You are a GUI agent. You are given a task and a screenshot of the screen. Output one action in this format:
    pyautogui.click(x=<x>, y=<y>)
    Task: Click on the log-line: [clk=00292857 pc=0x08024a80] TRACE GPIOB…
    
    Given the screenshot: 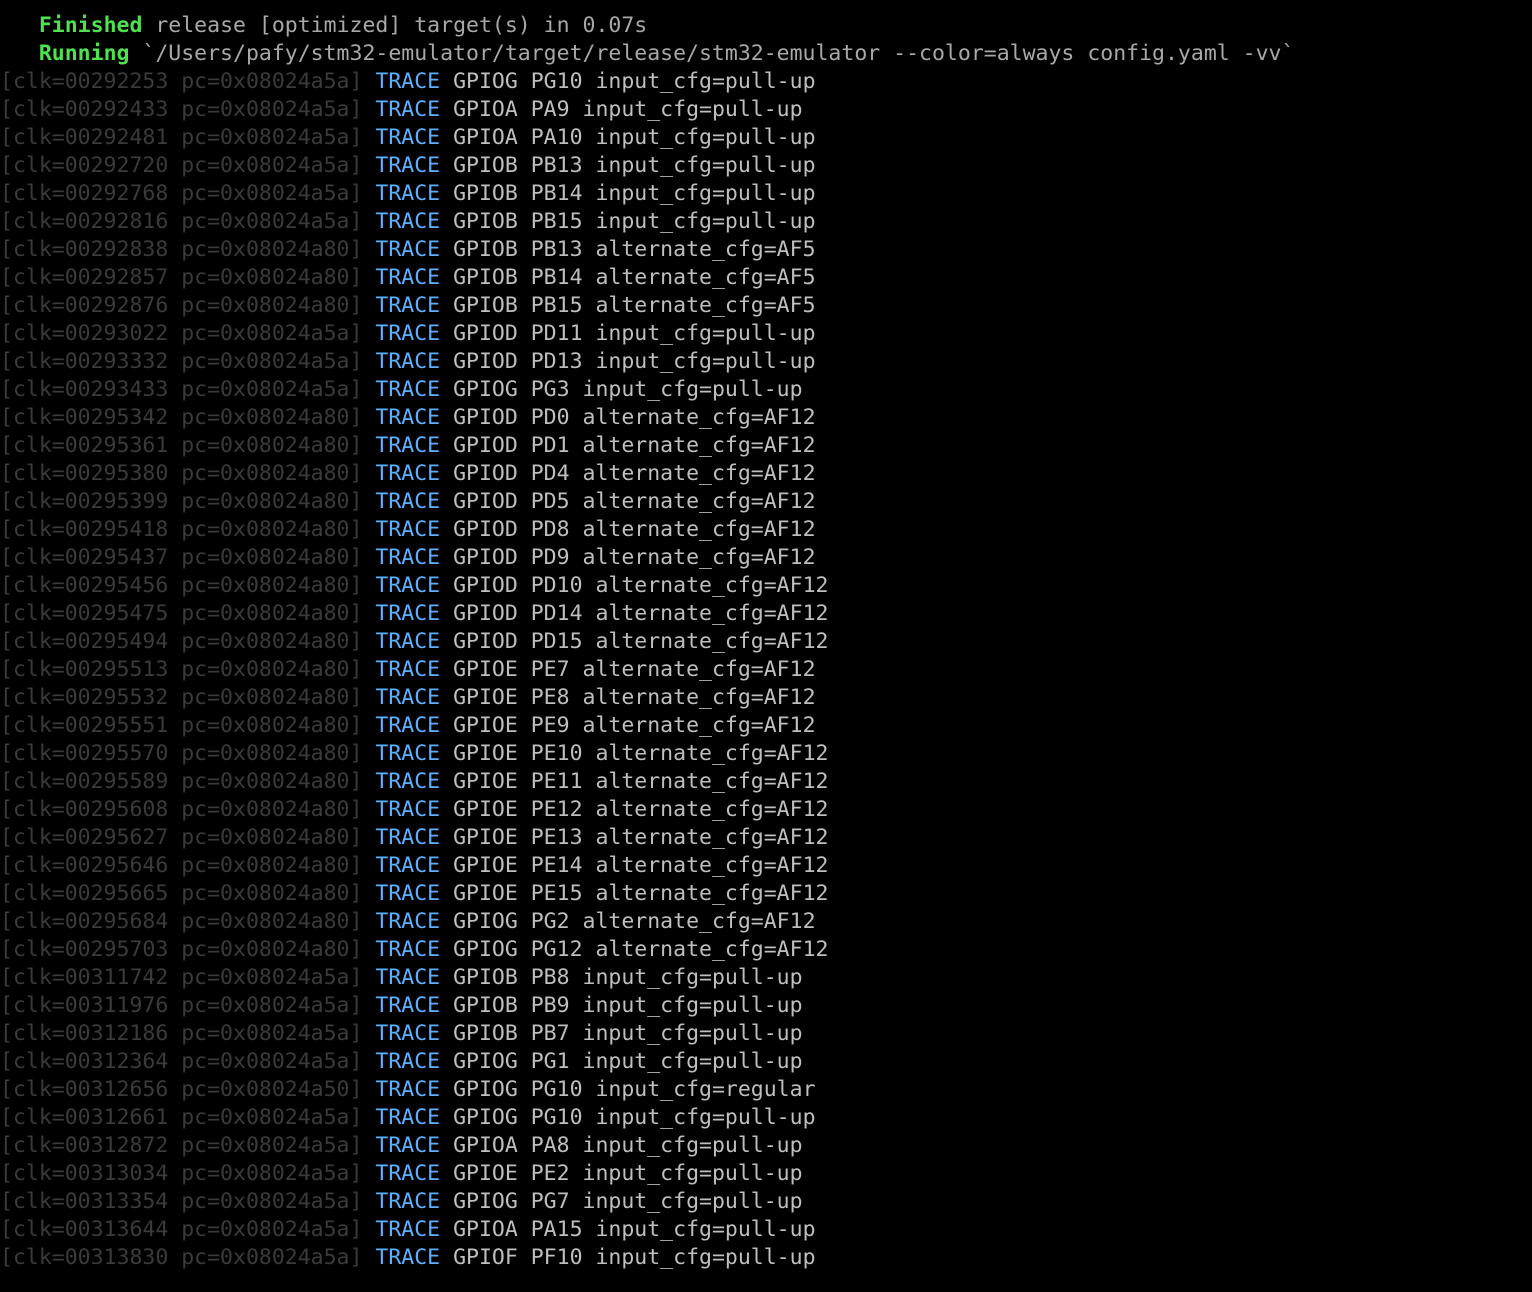 What is the action you would take?
    pyautogui.click(x=766, y=278)
    